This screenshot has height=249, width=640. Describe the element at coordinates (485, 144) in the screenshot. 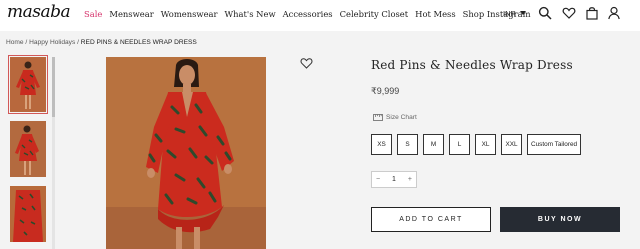

I see `size-option-xl: XL` at that location.